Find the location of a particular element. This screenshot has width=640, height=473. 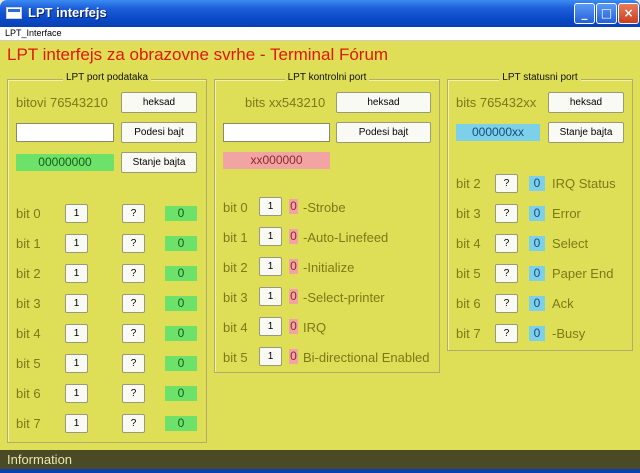

data-bit-label: bit 2 is located at coordinates (28, 273).